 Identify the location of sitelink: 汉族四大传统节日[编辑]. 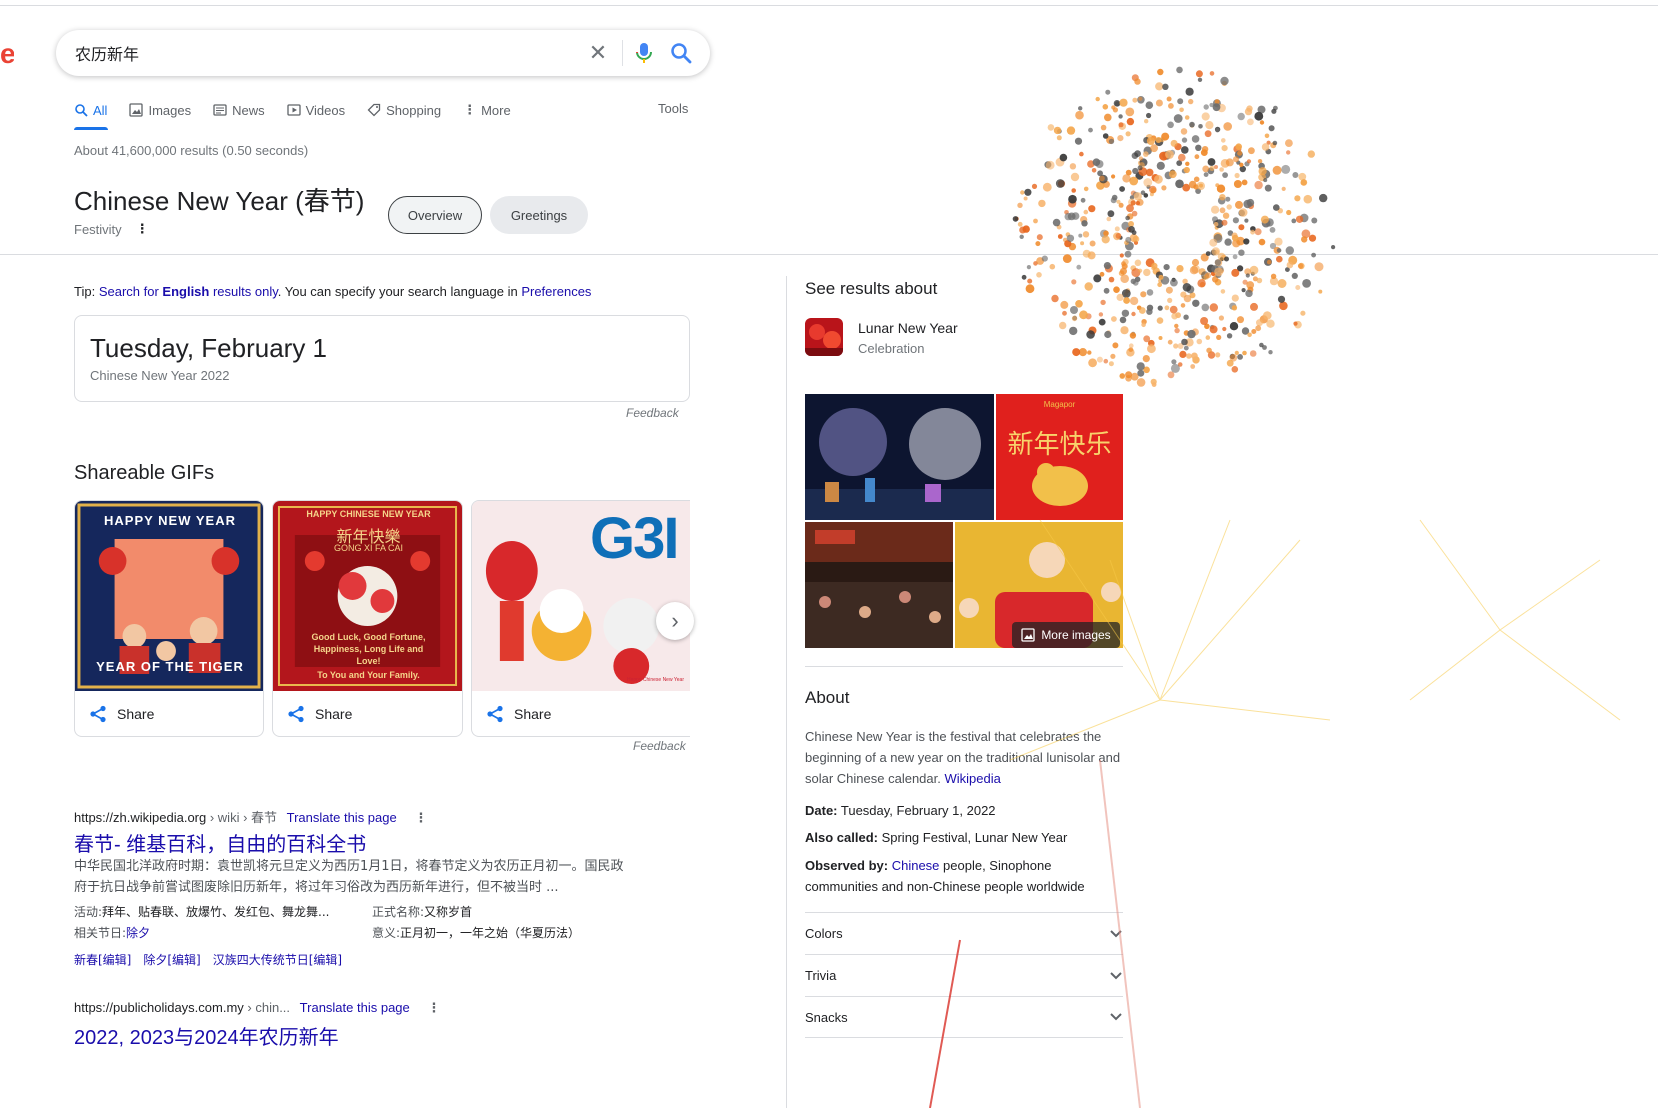
(277, 959).